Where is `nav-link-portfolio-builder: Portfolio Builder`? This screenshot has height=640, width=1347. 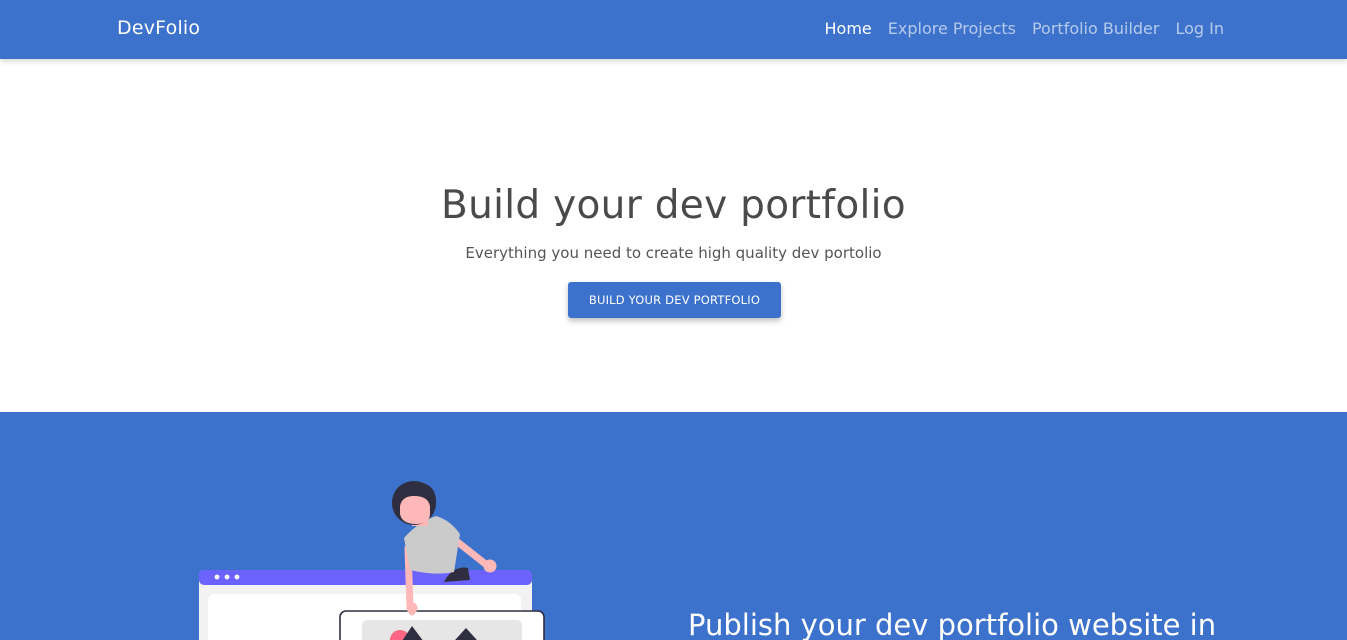
nav-link-portfolio-builder: Portfolio Builder is located at coordinates (1096, 28).